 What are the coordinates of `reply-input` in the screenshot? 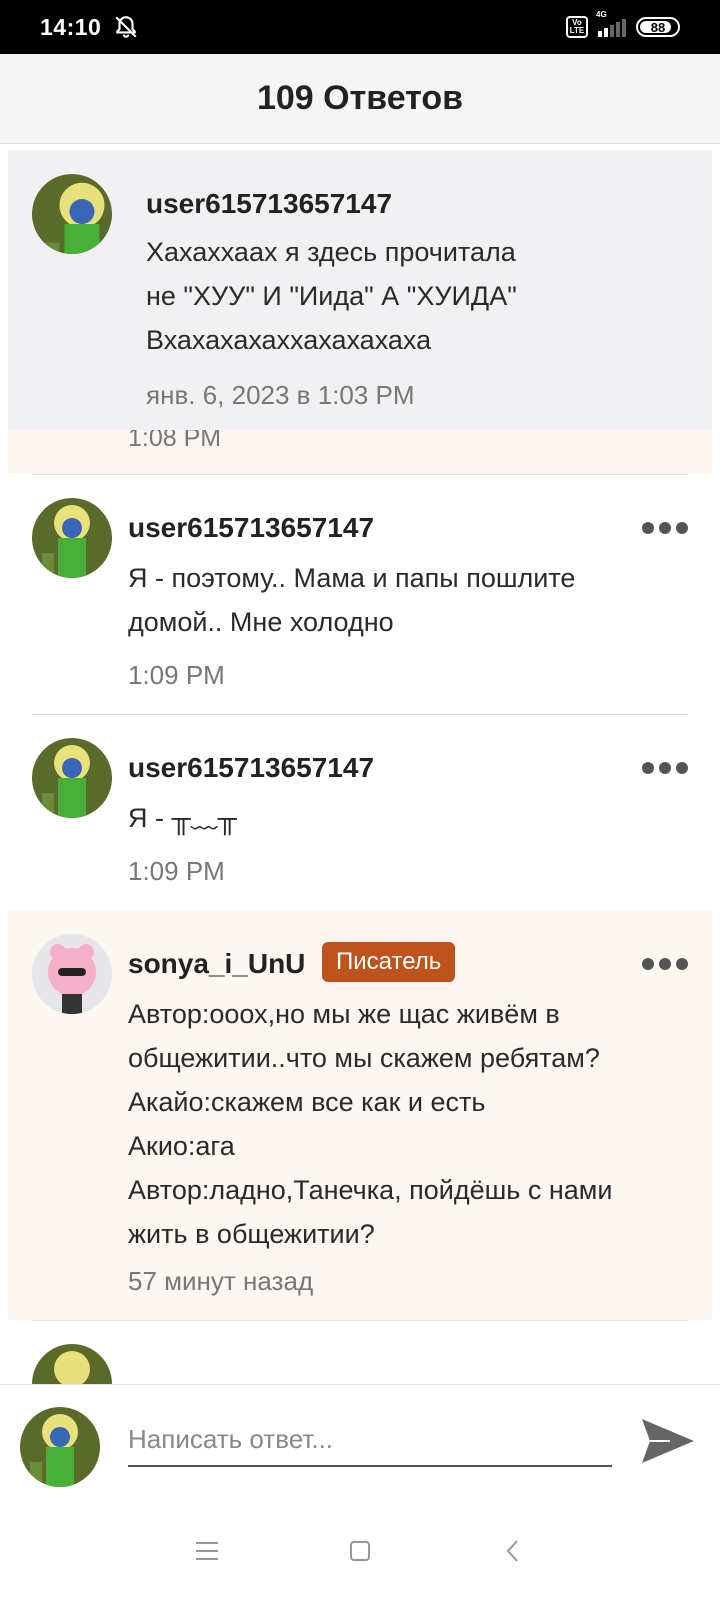 It's located at (370, 1440).